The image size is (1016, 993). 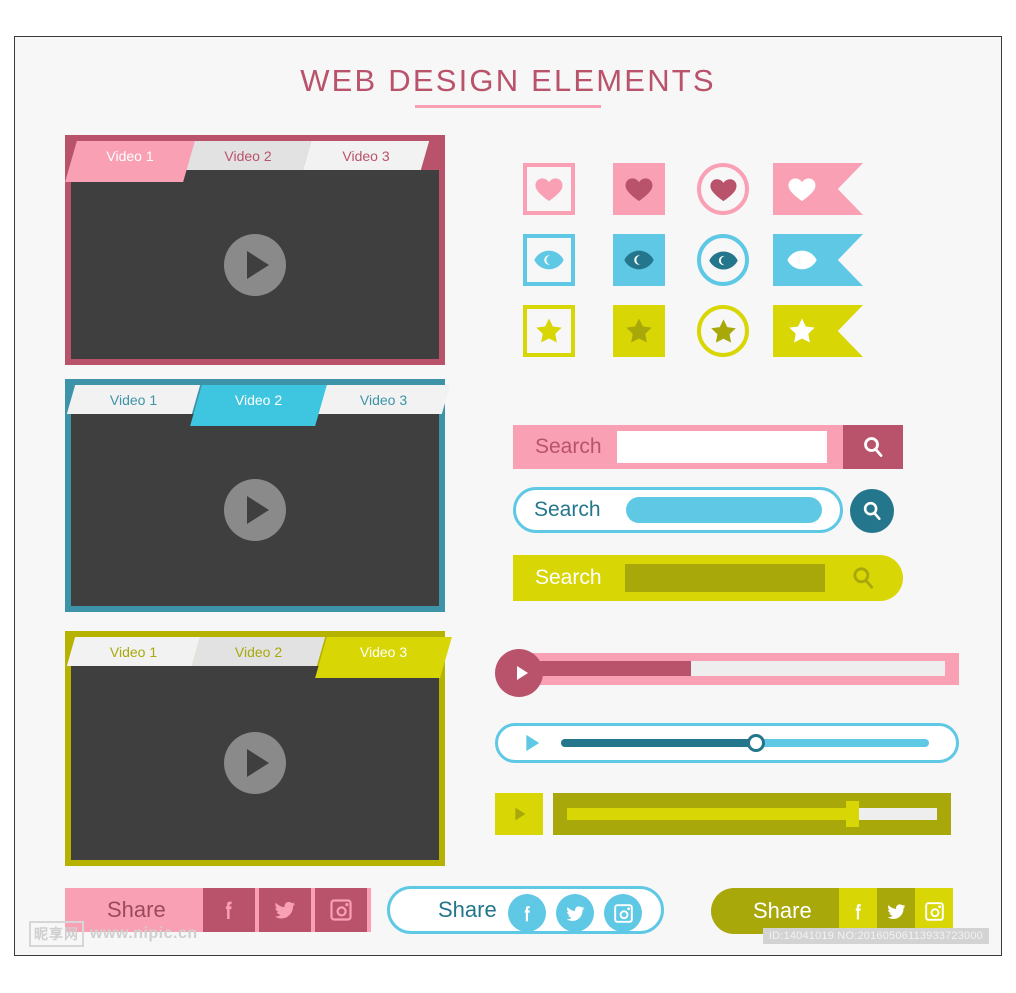 I want to click on heart-icon-ribbon, so click(x=818, y=189).